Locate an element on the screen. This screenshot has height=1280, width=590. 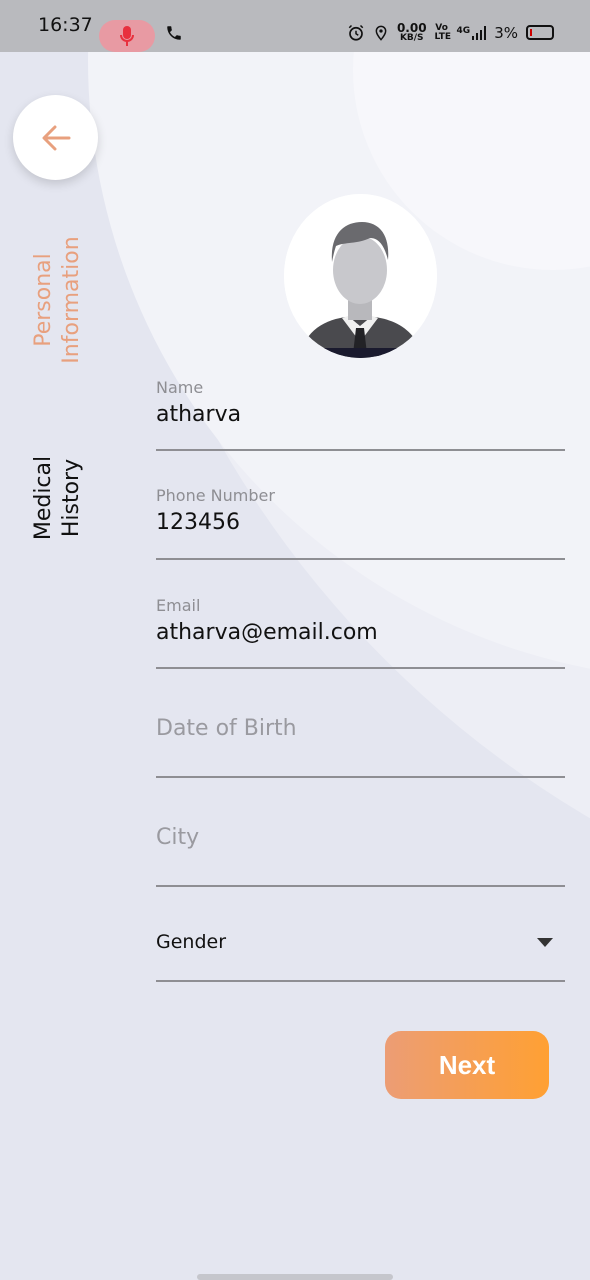
net-speed: 0.00 KB/S is located at coordinates (412, 32).